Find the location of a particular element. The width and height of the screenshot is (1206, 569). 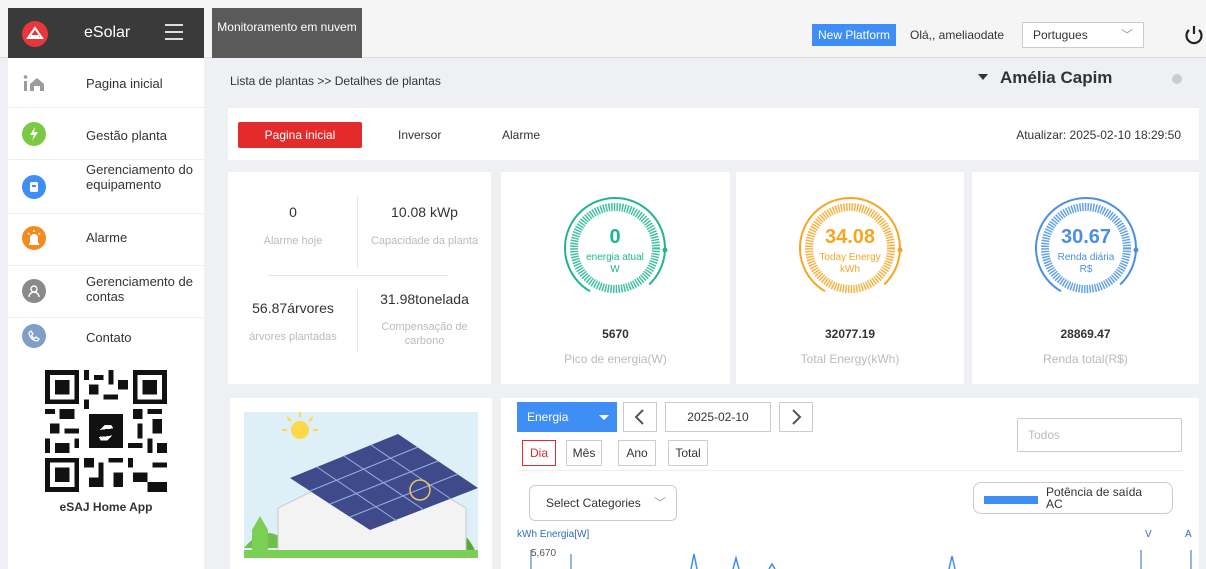

metric-dropdown: Energia is located at coordinates (567, 417).